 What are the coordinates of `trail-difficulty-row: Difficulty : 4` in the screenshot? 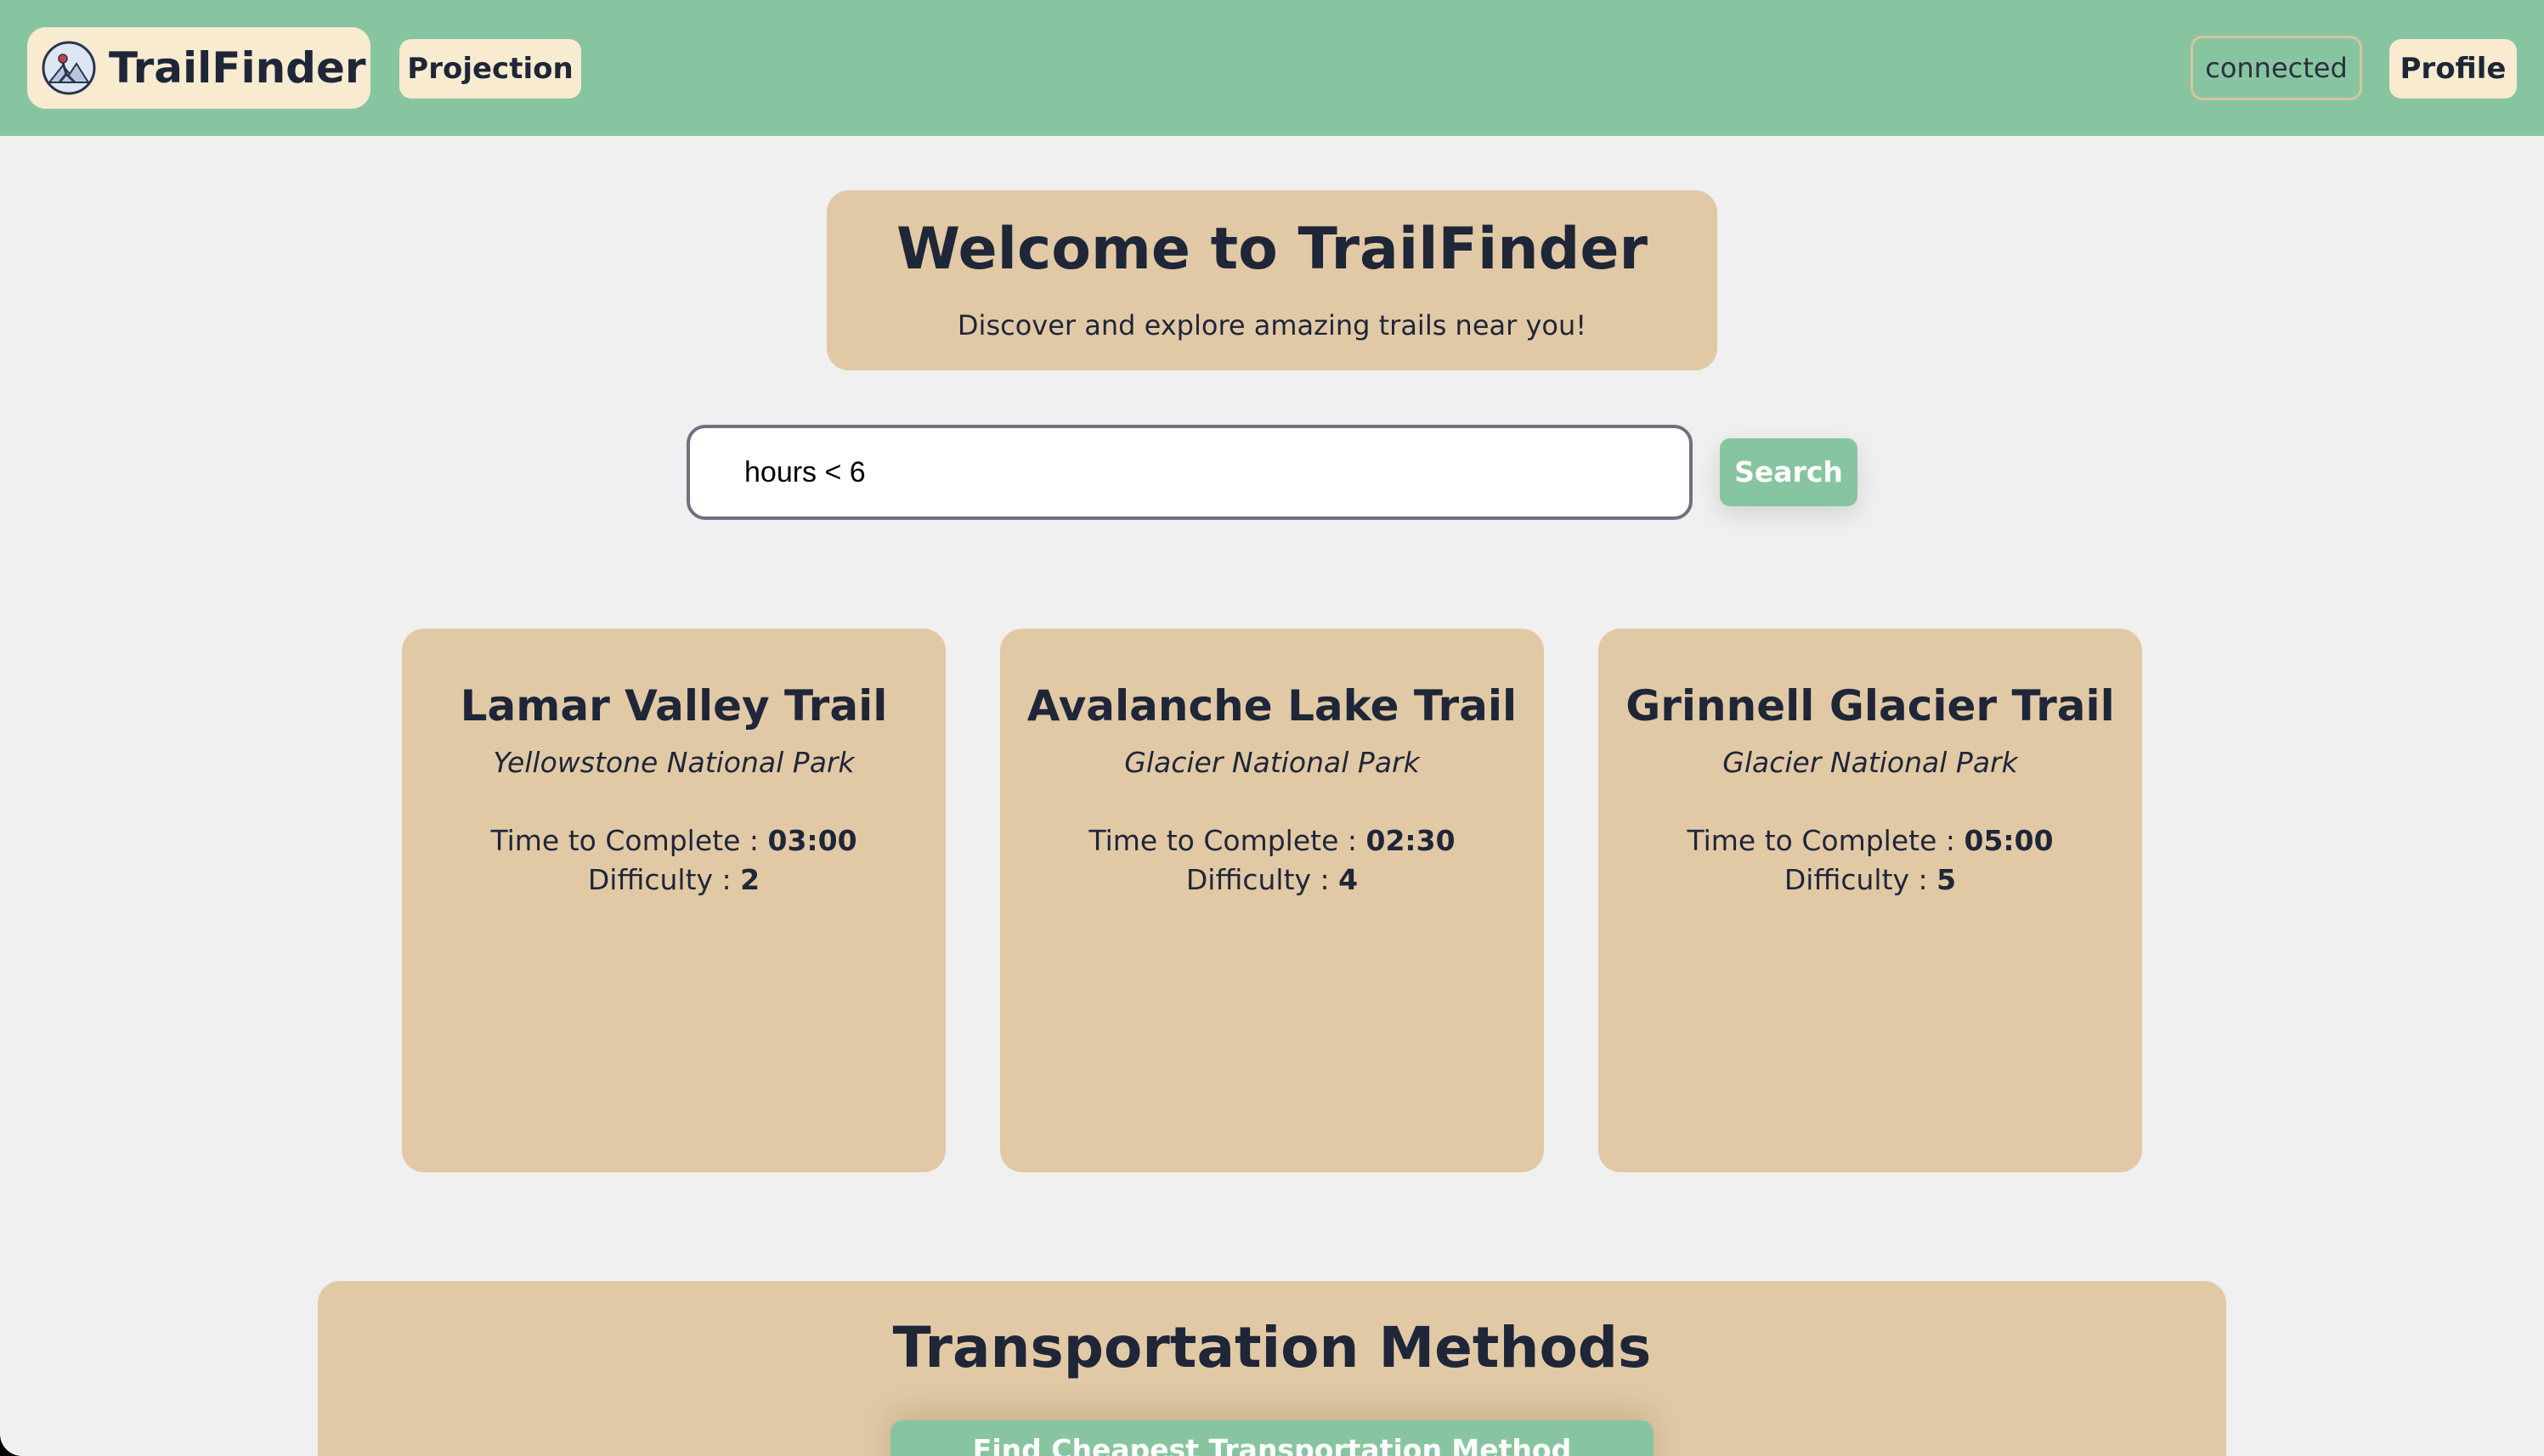 It's located at (1272, 879).